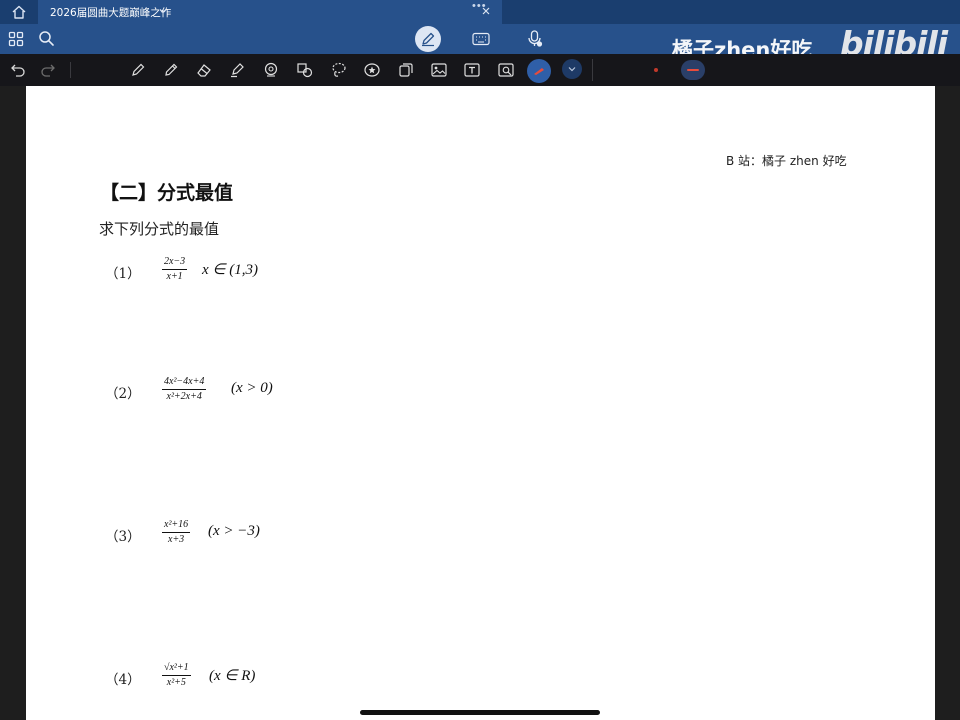  I want to click on image-icon, so click(439, 70).